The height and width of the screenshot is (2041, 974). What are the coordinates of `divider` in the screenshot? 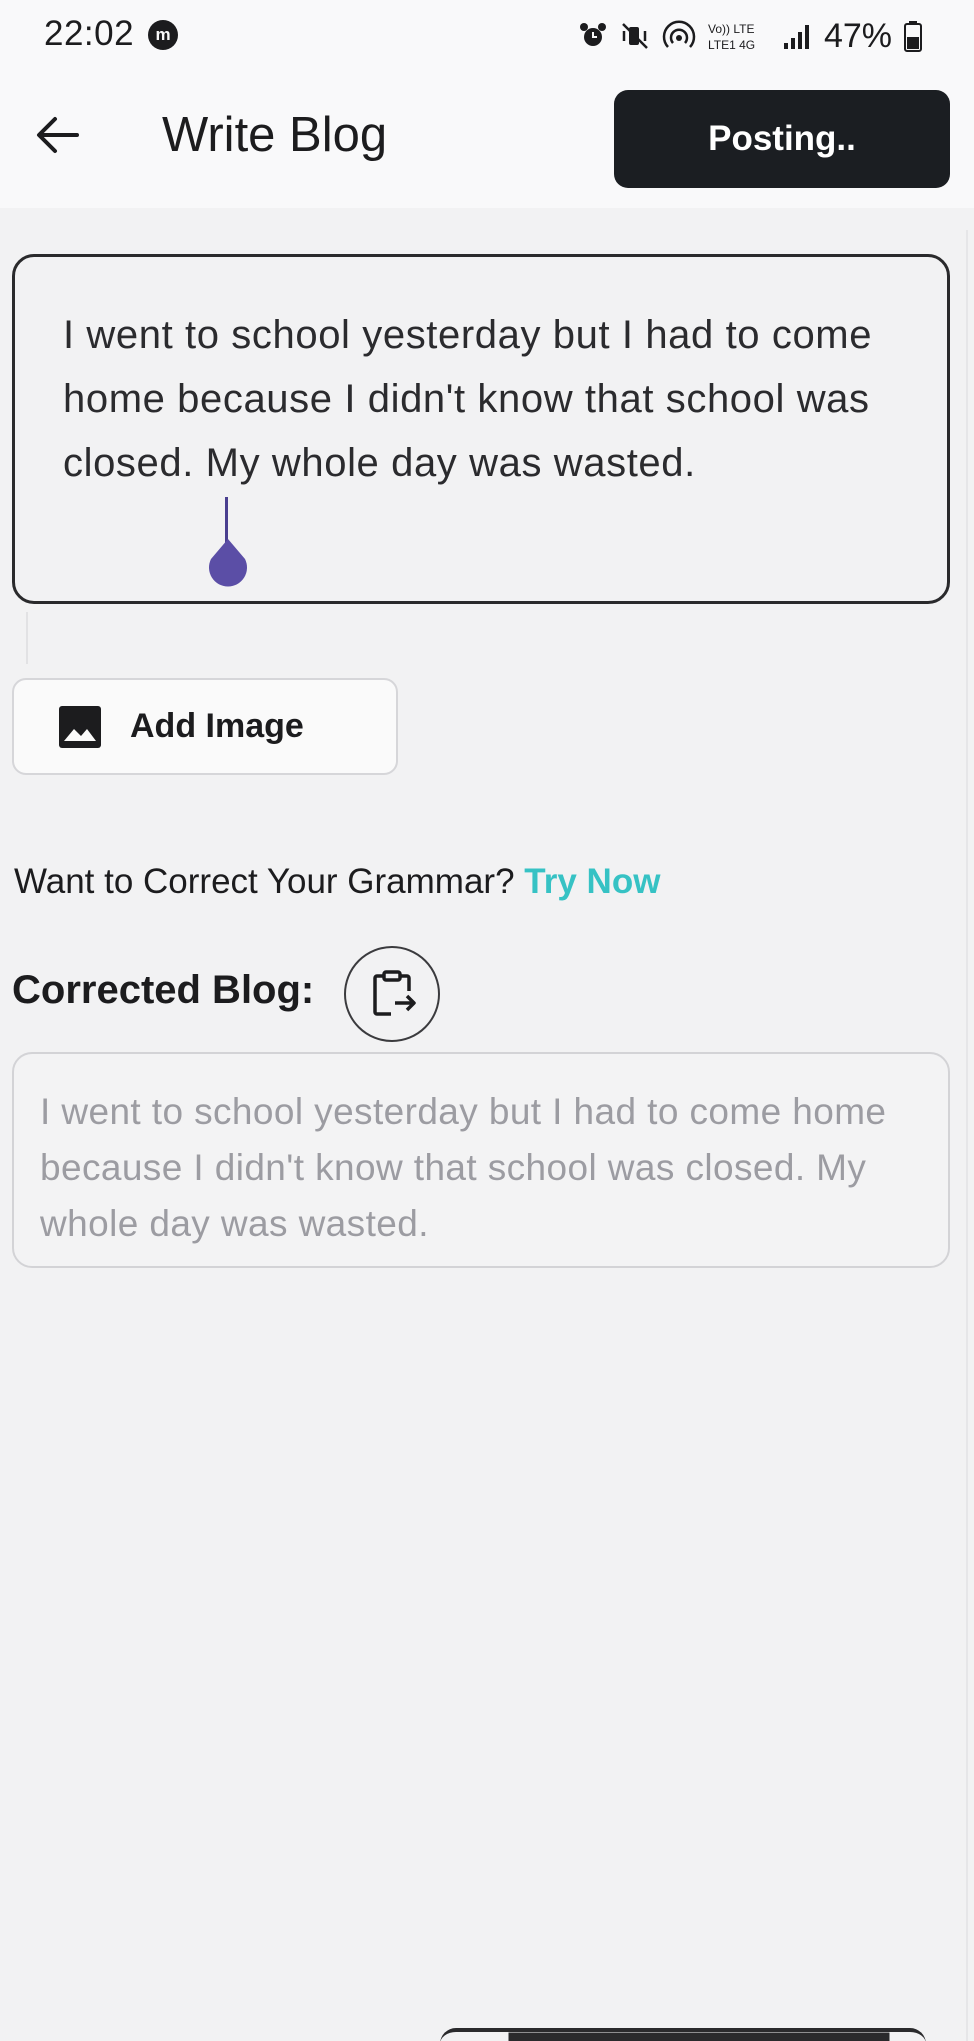 It's located at (27, 638).